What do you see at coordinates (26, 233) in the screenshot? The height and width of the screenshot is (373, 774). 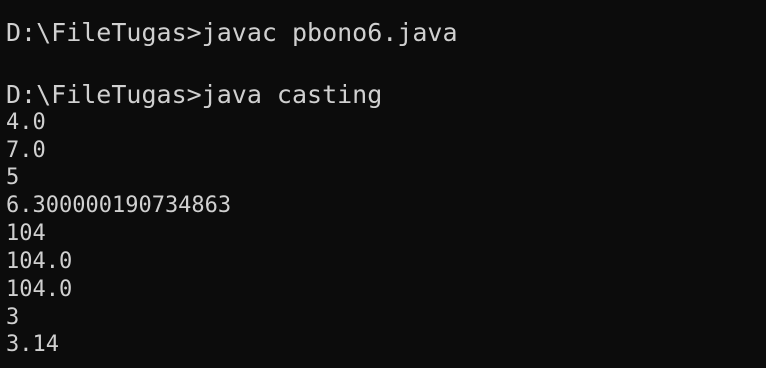 I see `output-line: 104` at bounding box center [26, 233].